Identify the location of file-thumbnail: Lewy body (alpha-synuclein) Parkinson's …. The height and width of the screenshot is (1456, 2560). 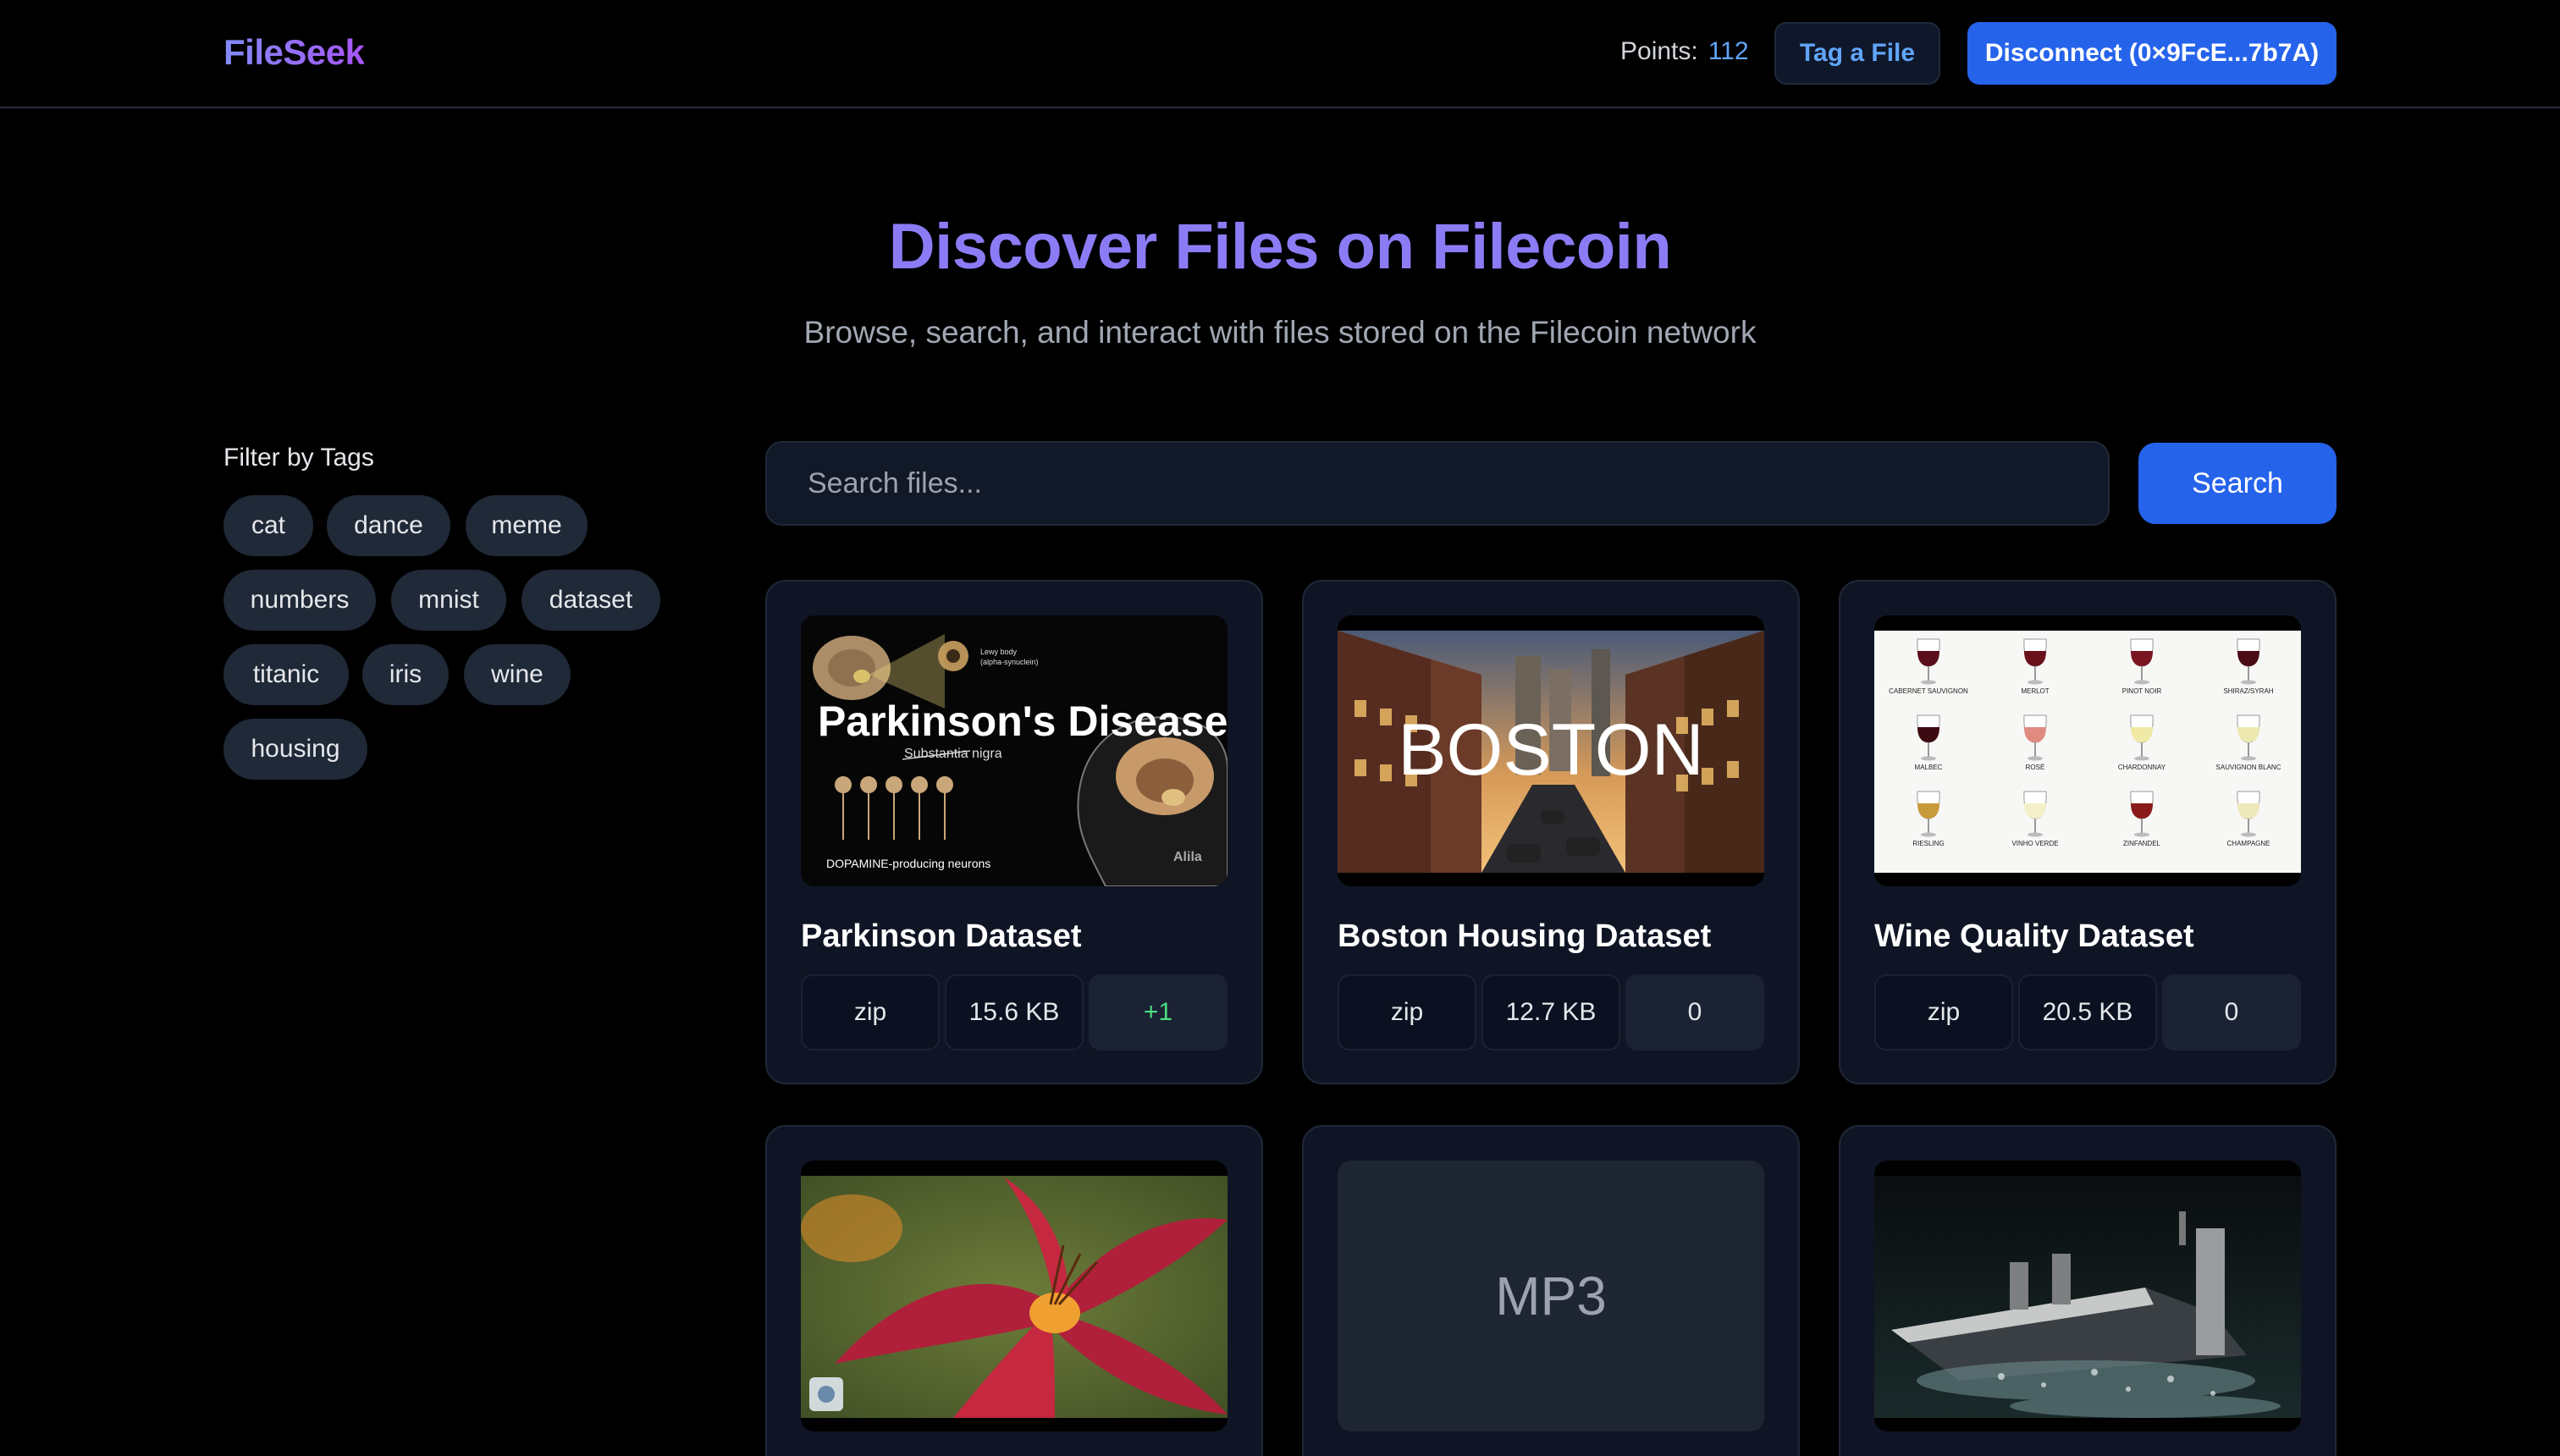
(1014, 750).